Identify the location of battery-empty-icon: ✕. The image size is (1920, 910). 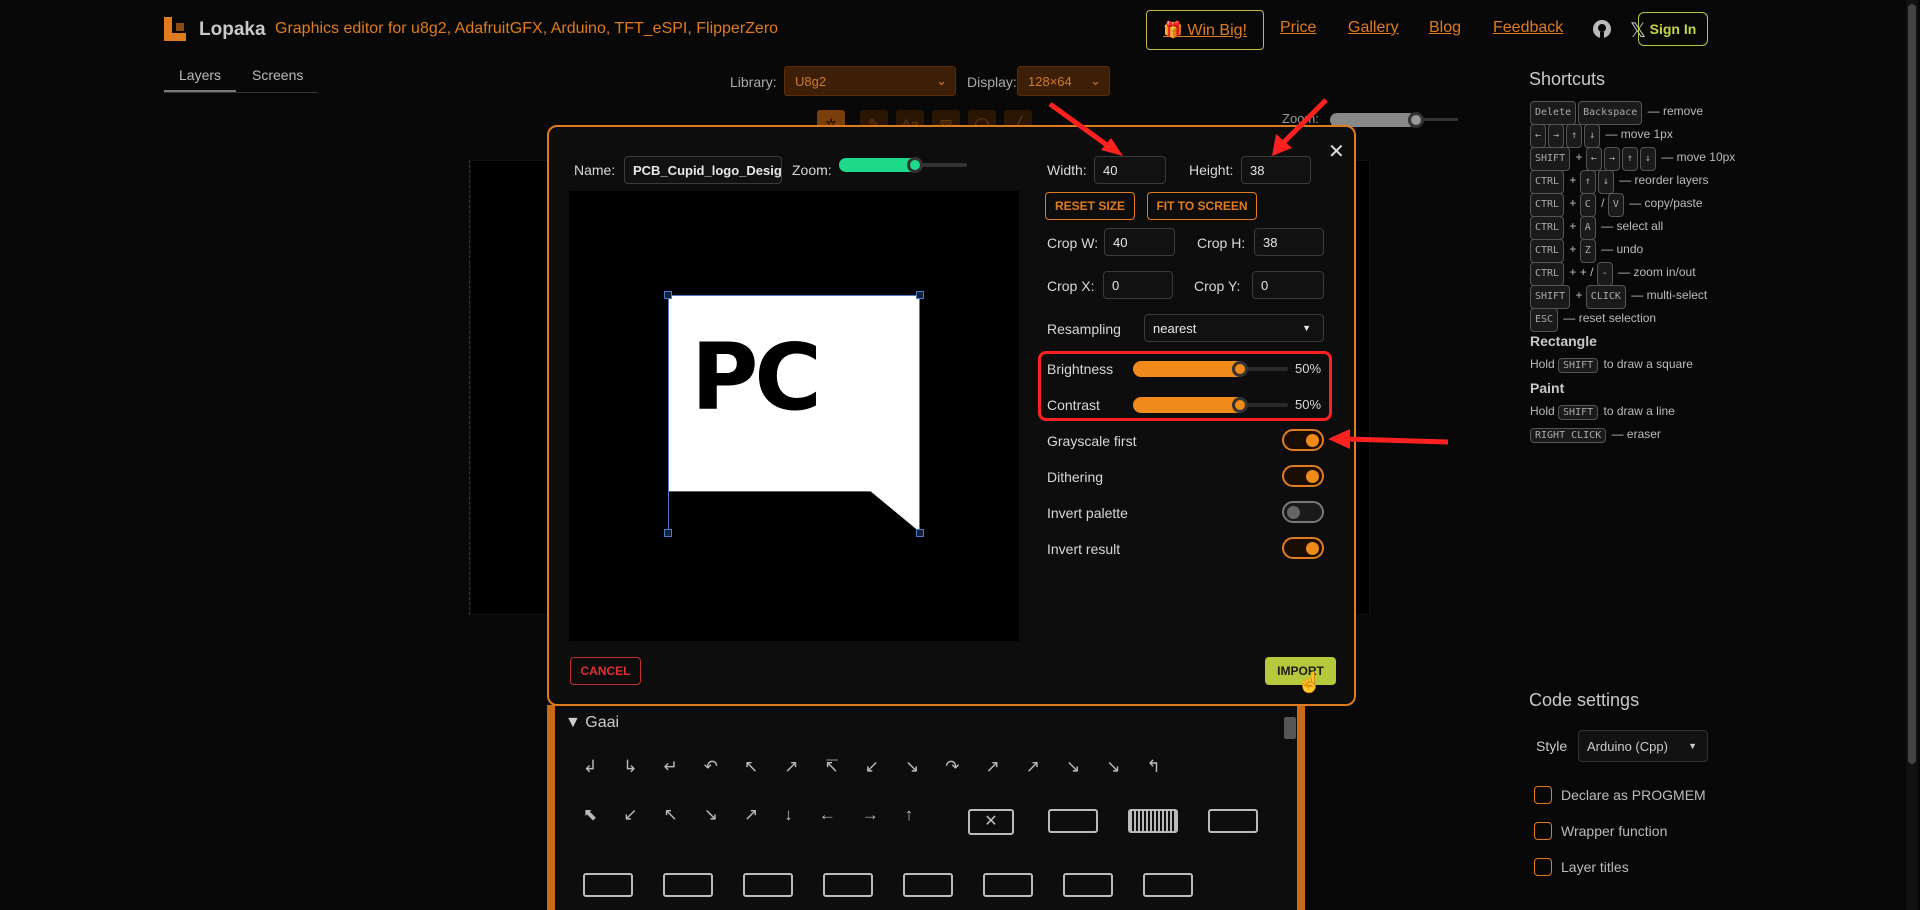
(991, 822).